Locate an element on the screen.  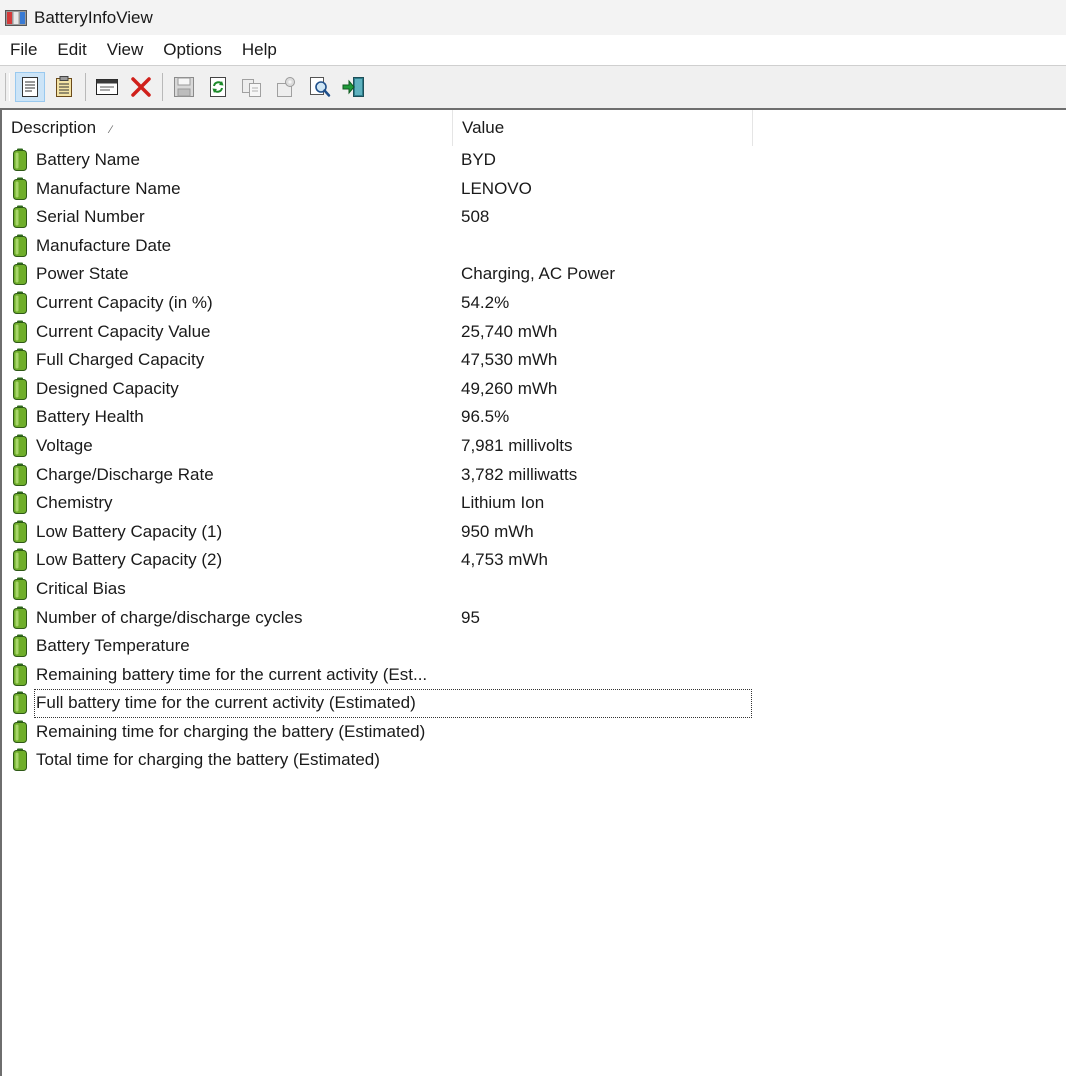
save-icon is located at coordinates (184, 87).